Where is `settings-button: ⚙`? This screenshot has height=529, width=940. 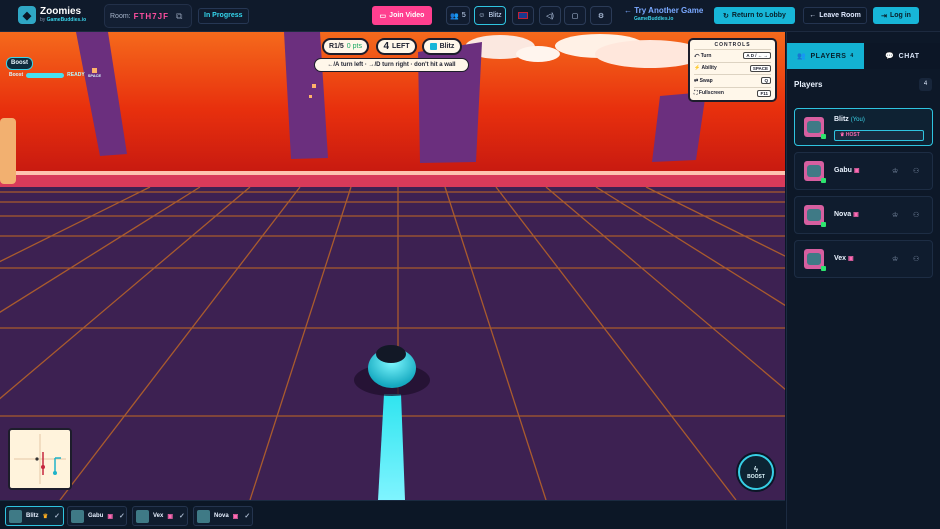 settings-button: ⚙ is located at coordinates (601, 15).